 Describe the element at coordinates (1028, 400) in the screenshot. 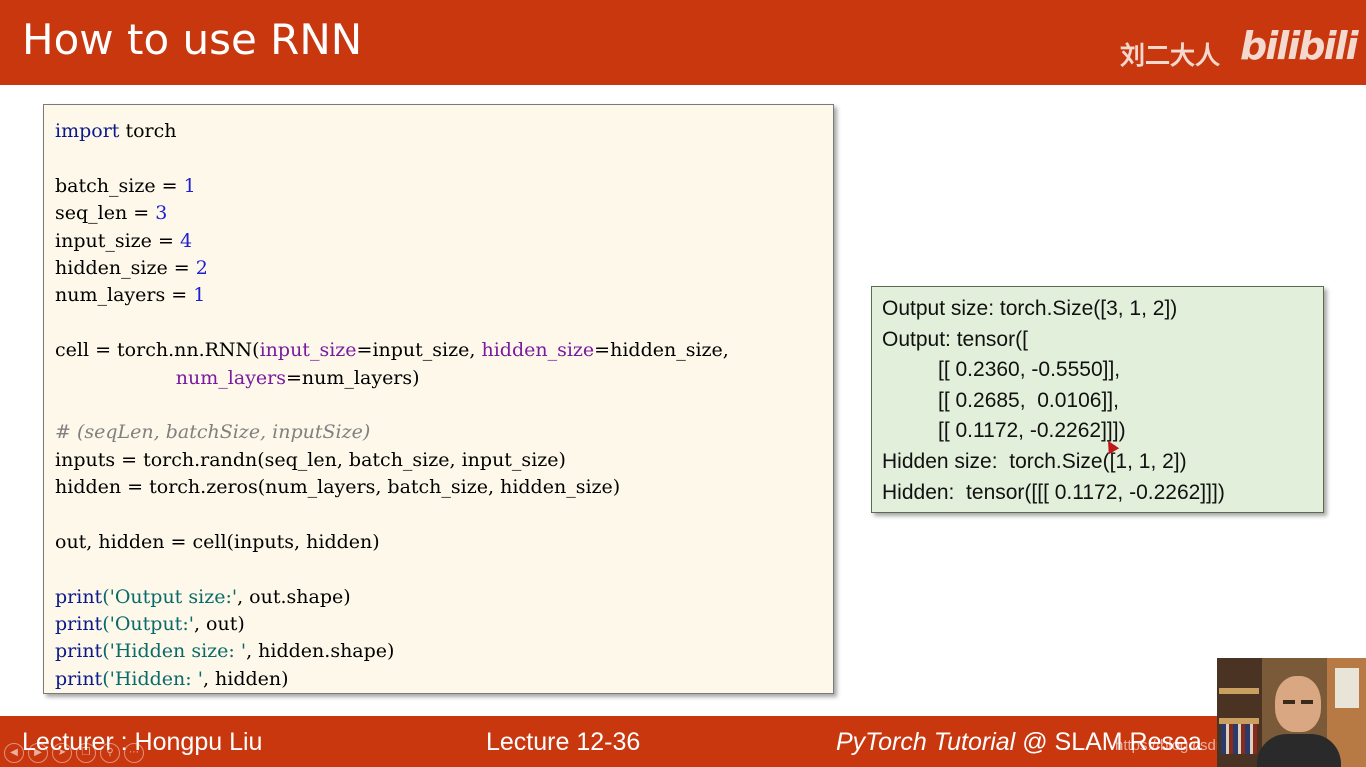

I see `output-line: [[ 0.2685, 0.0106]],` at that location.